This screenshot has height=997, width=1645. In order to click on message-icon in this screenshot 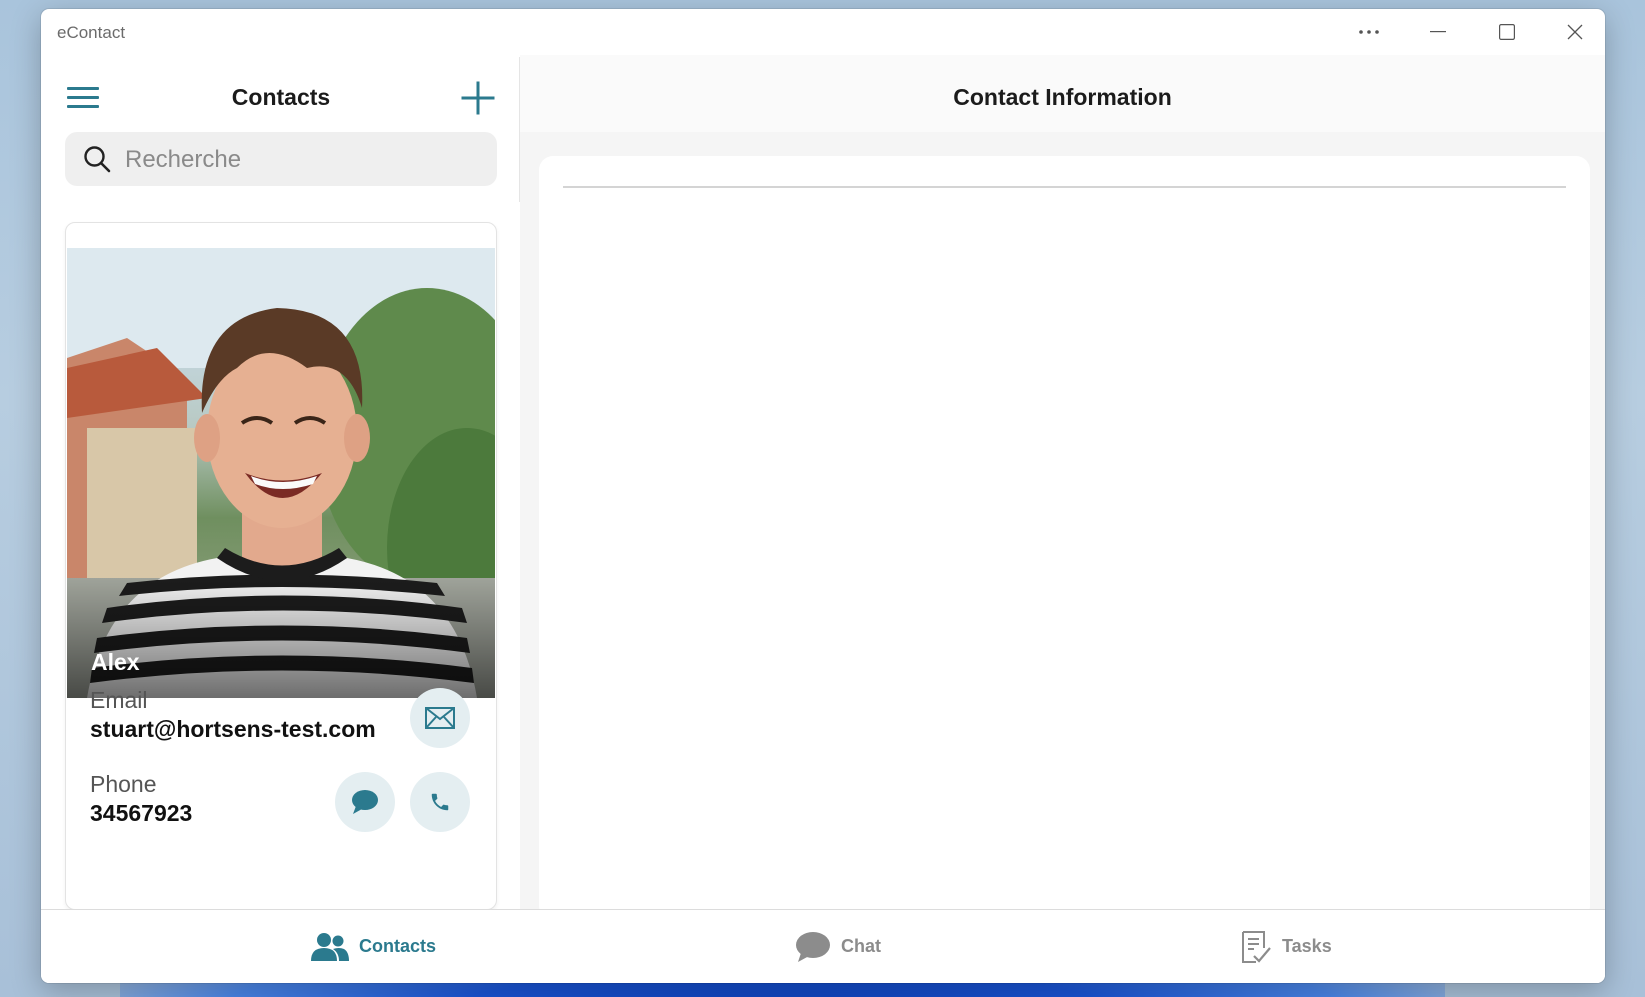, I will do `click(365, 802)`.